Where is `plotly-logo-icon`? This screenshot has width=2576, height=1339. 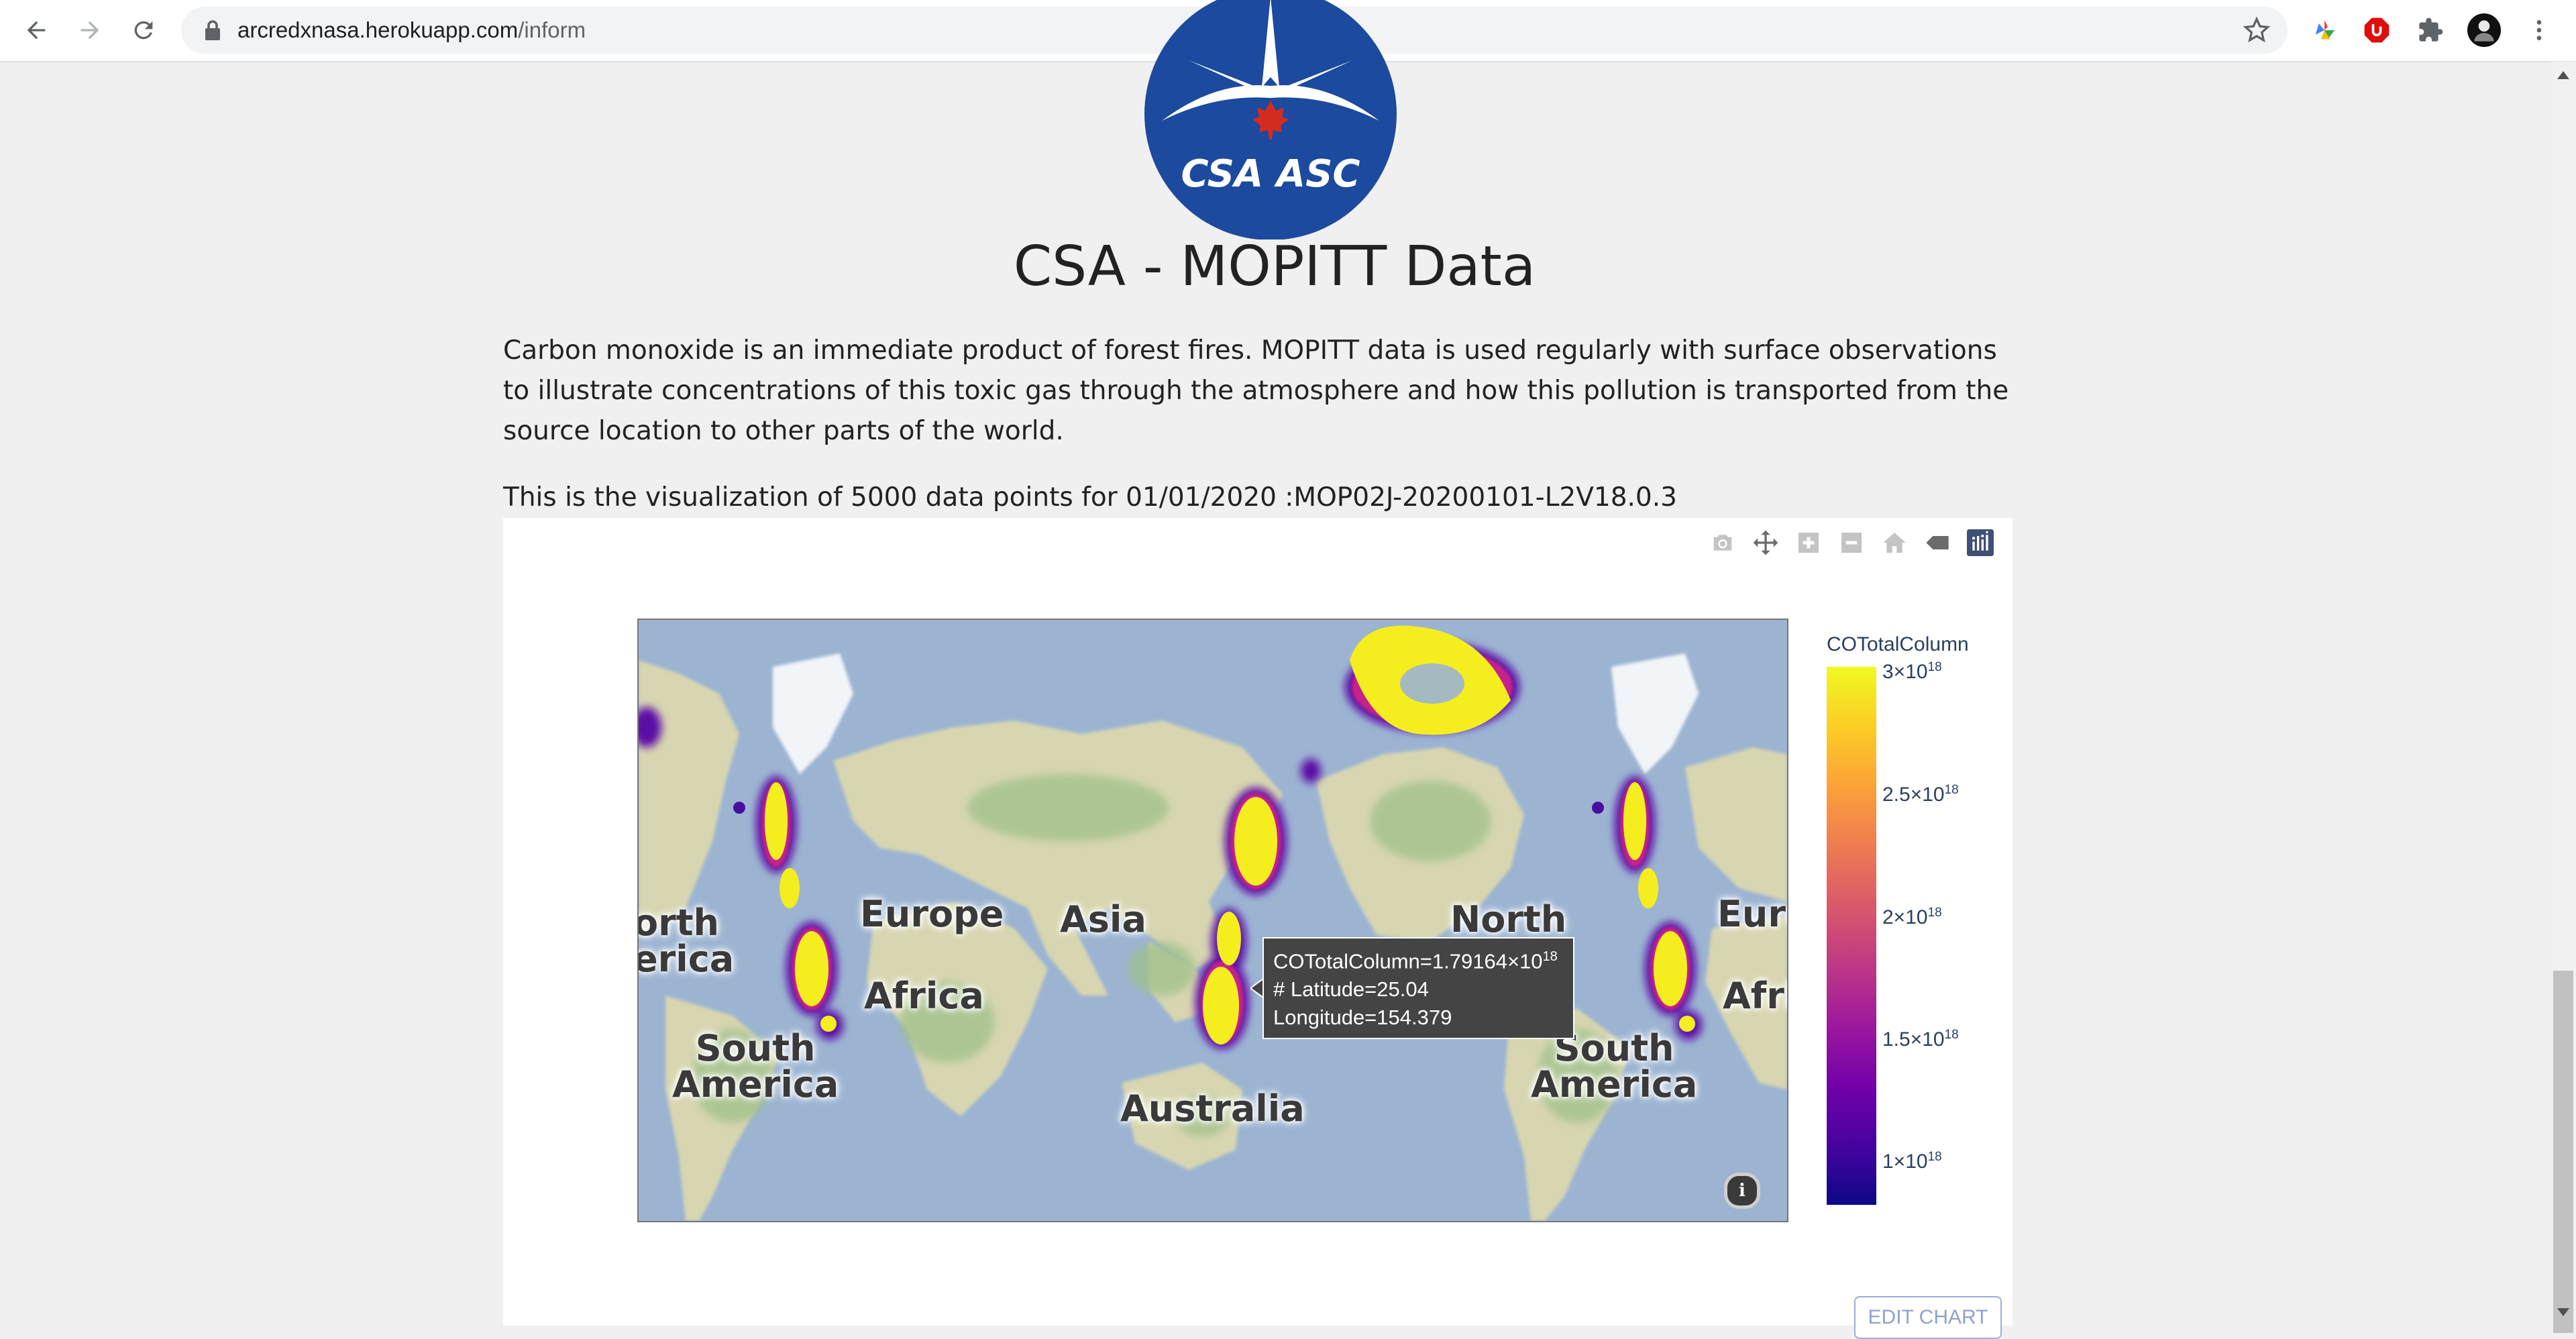 plotly-logo-icon is located at coordinates (1980, 542).